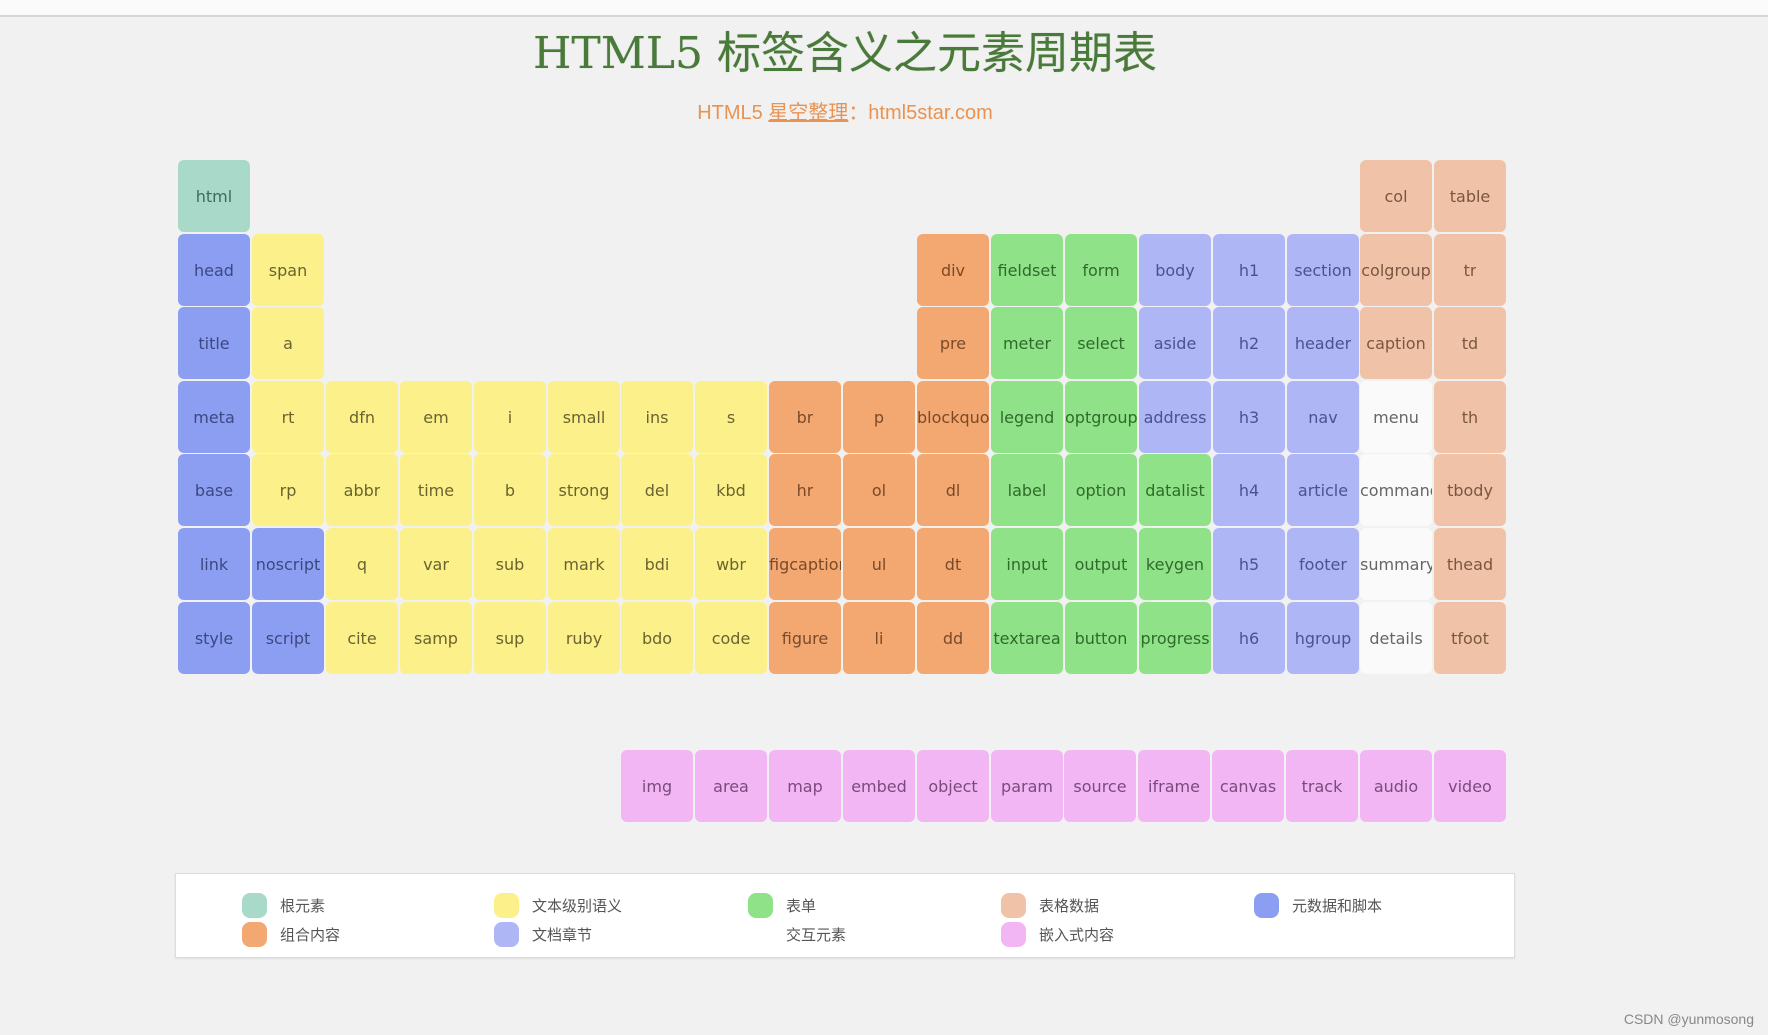 This screenshot has height=1035, width=1768. Describe the element at coordinates (1027, 490) in the screenshot. I see `element-cell-label: label` at that location.